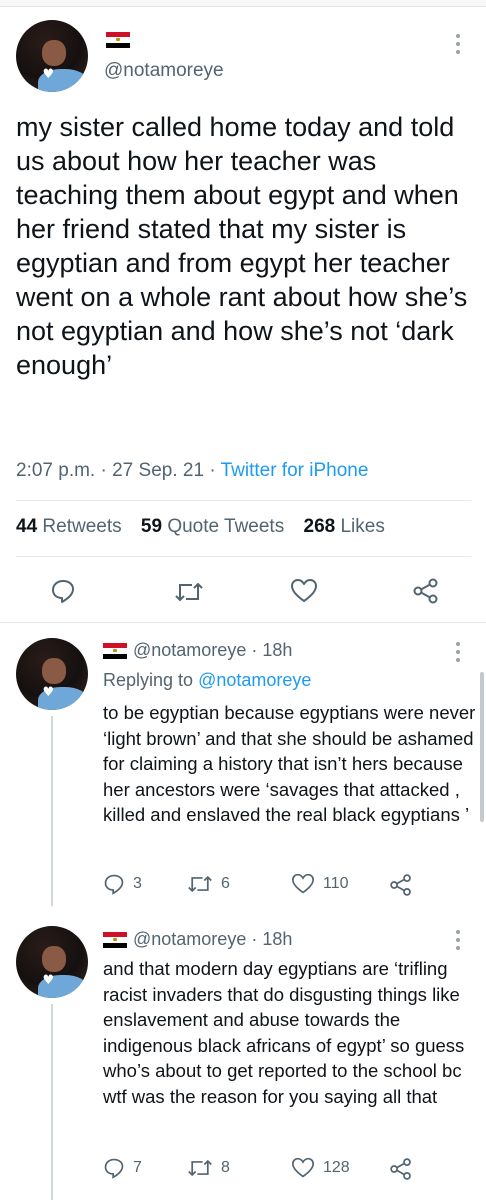  I want to click on reply-actions: 3 6 110, so click(263, 885).